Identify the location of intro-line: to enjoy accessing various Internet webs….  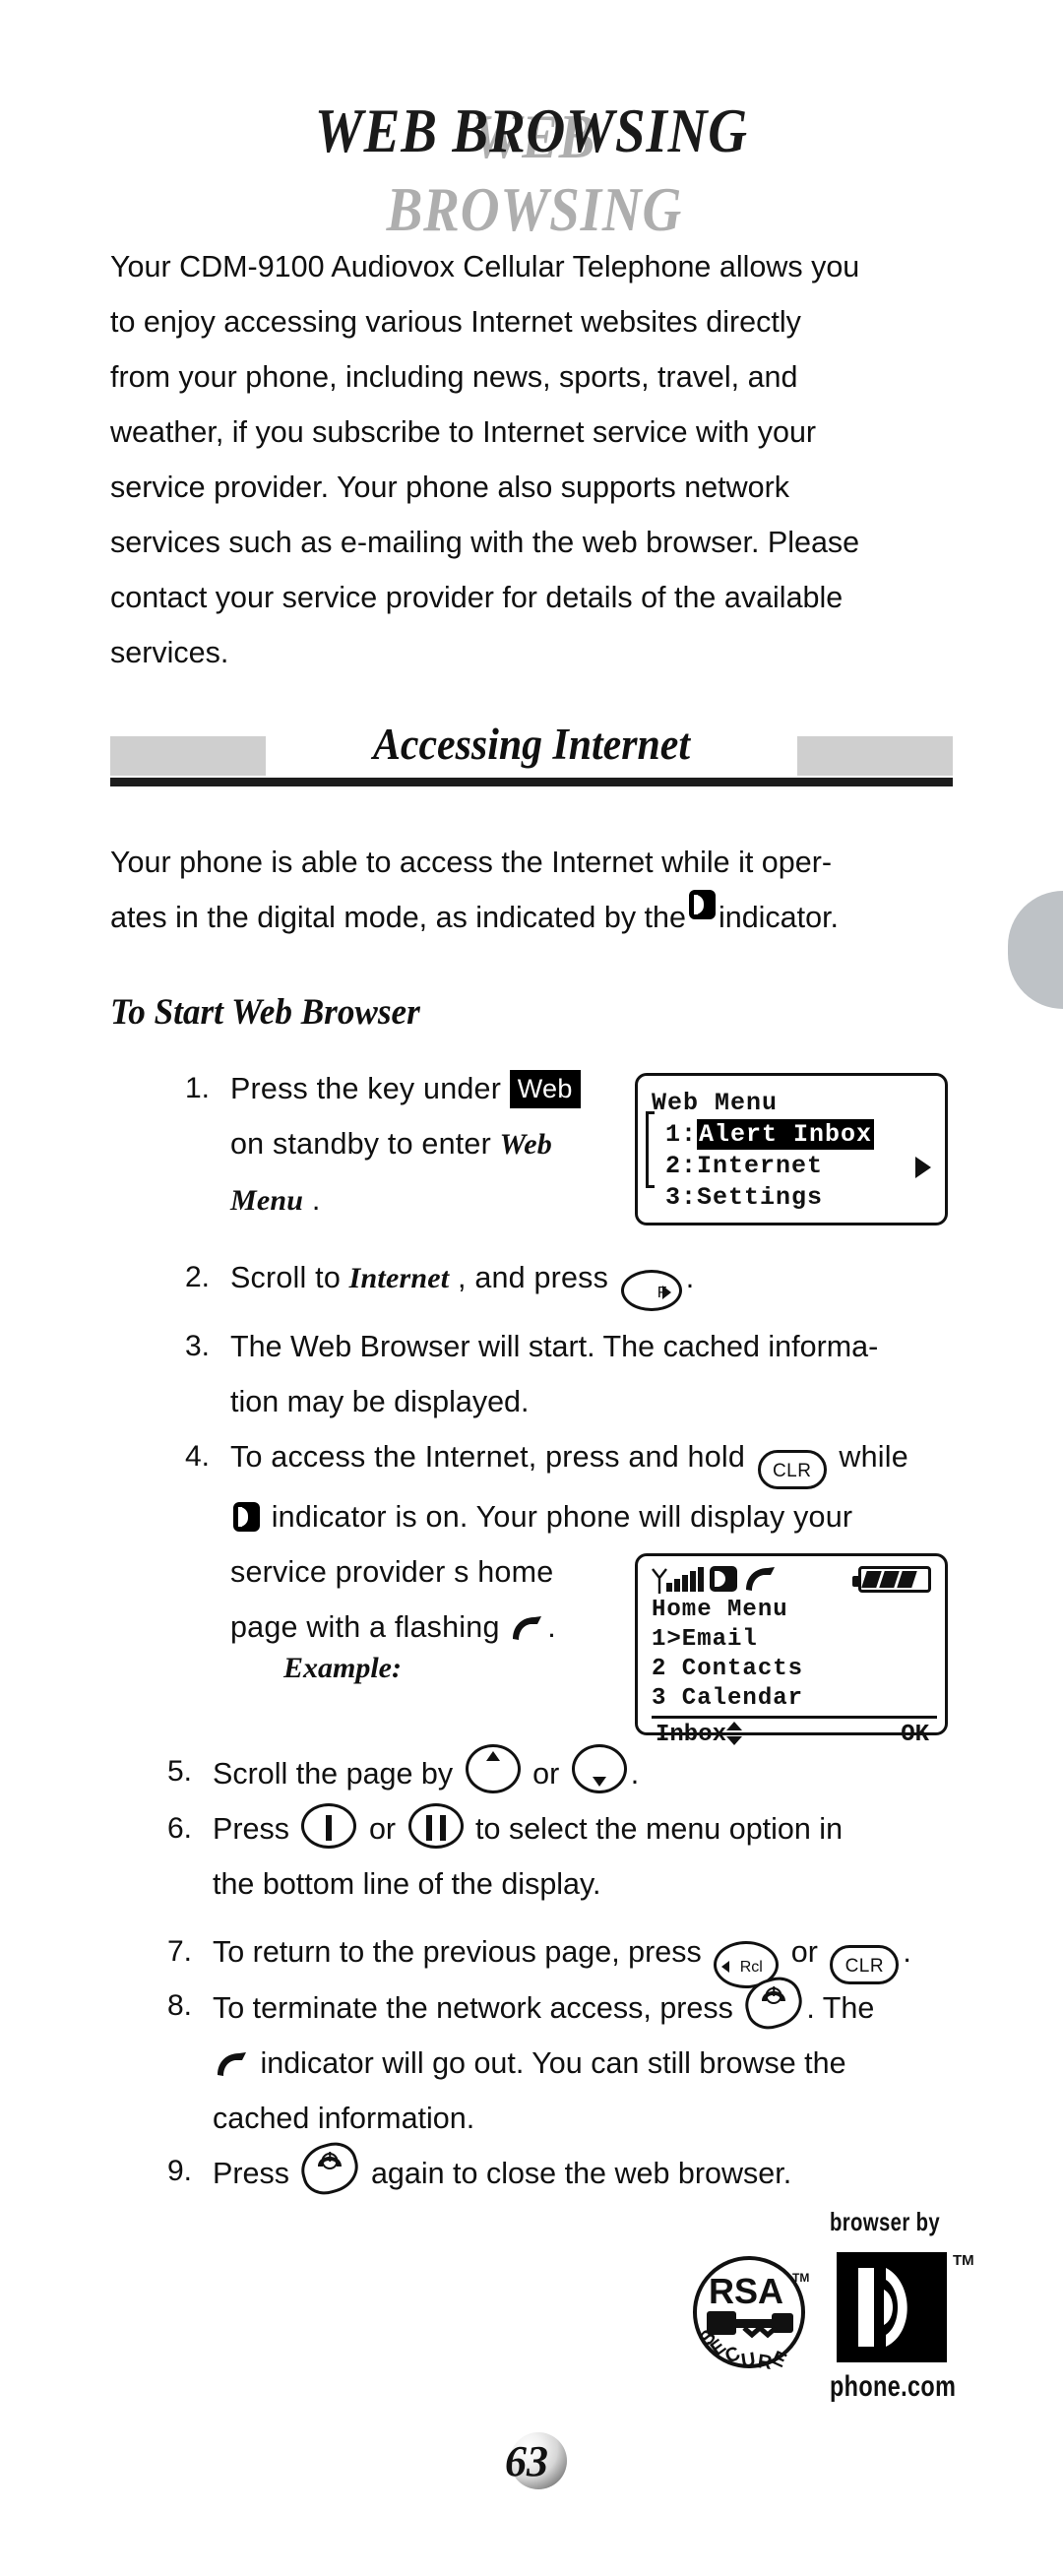
(455, 322).